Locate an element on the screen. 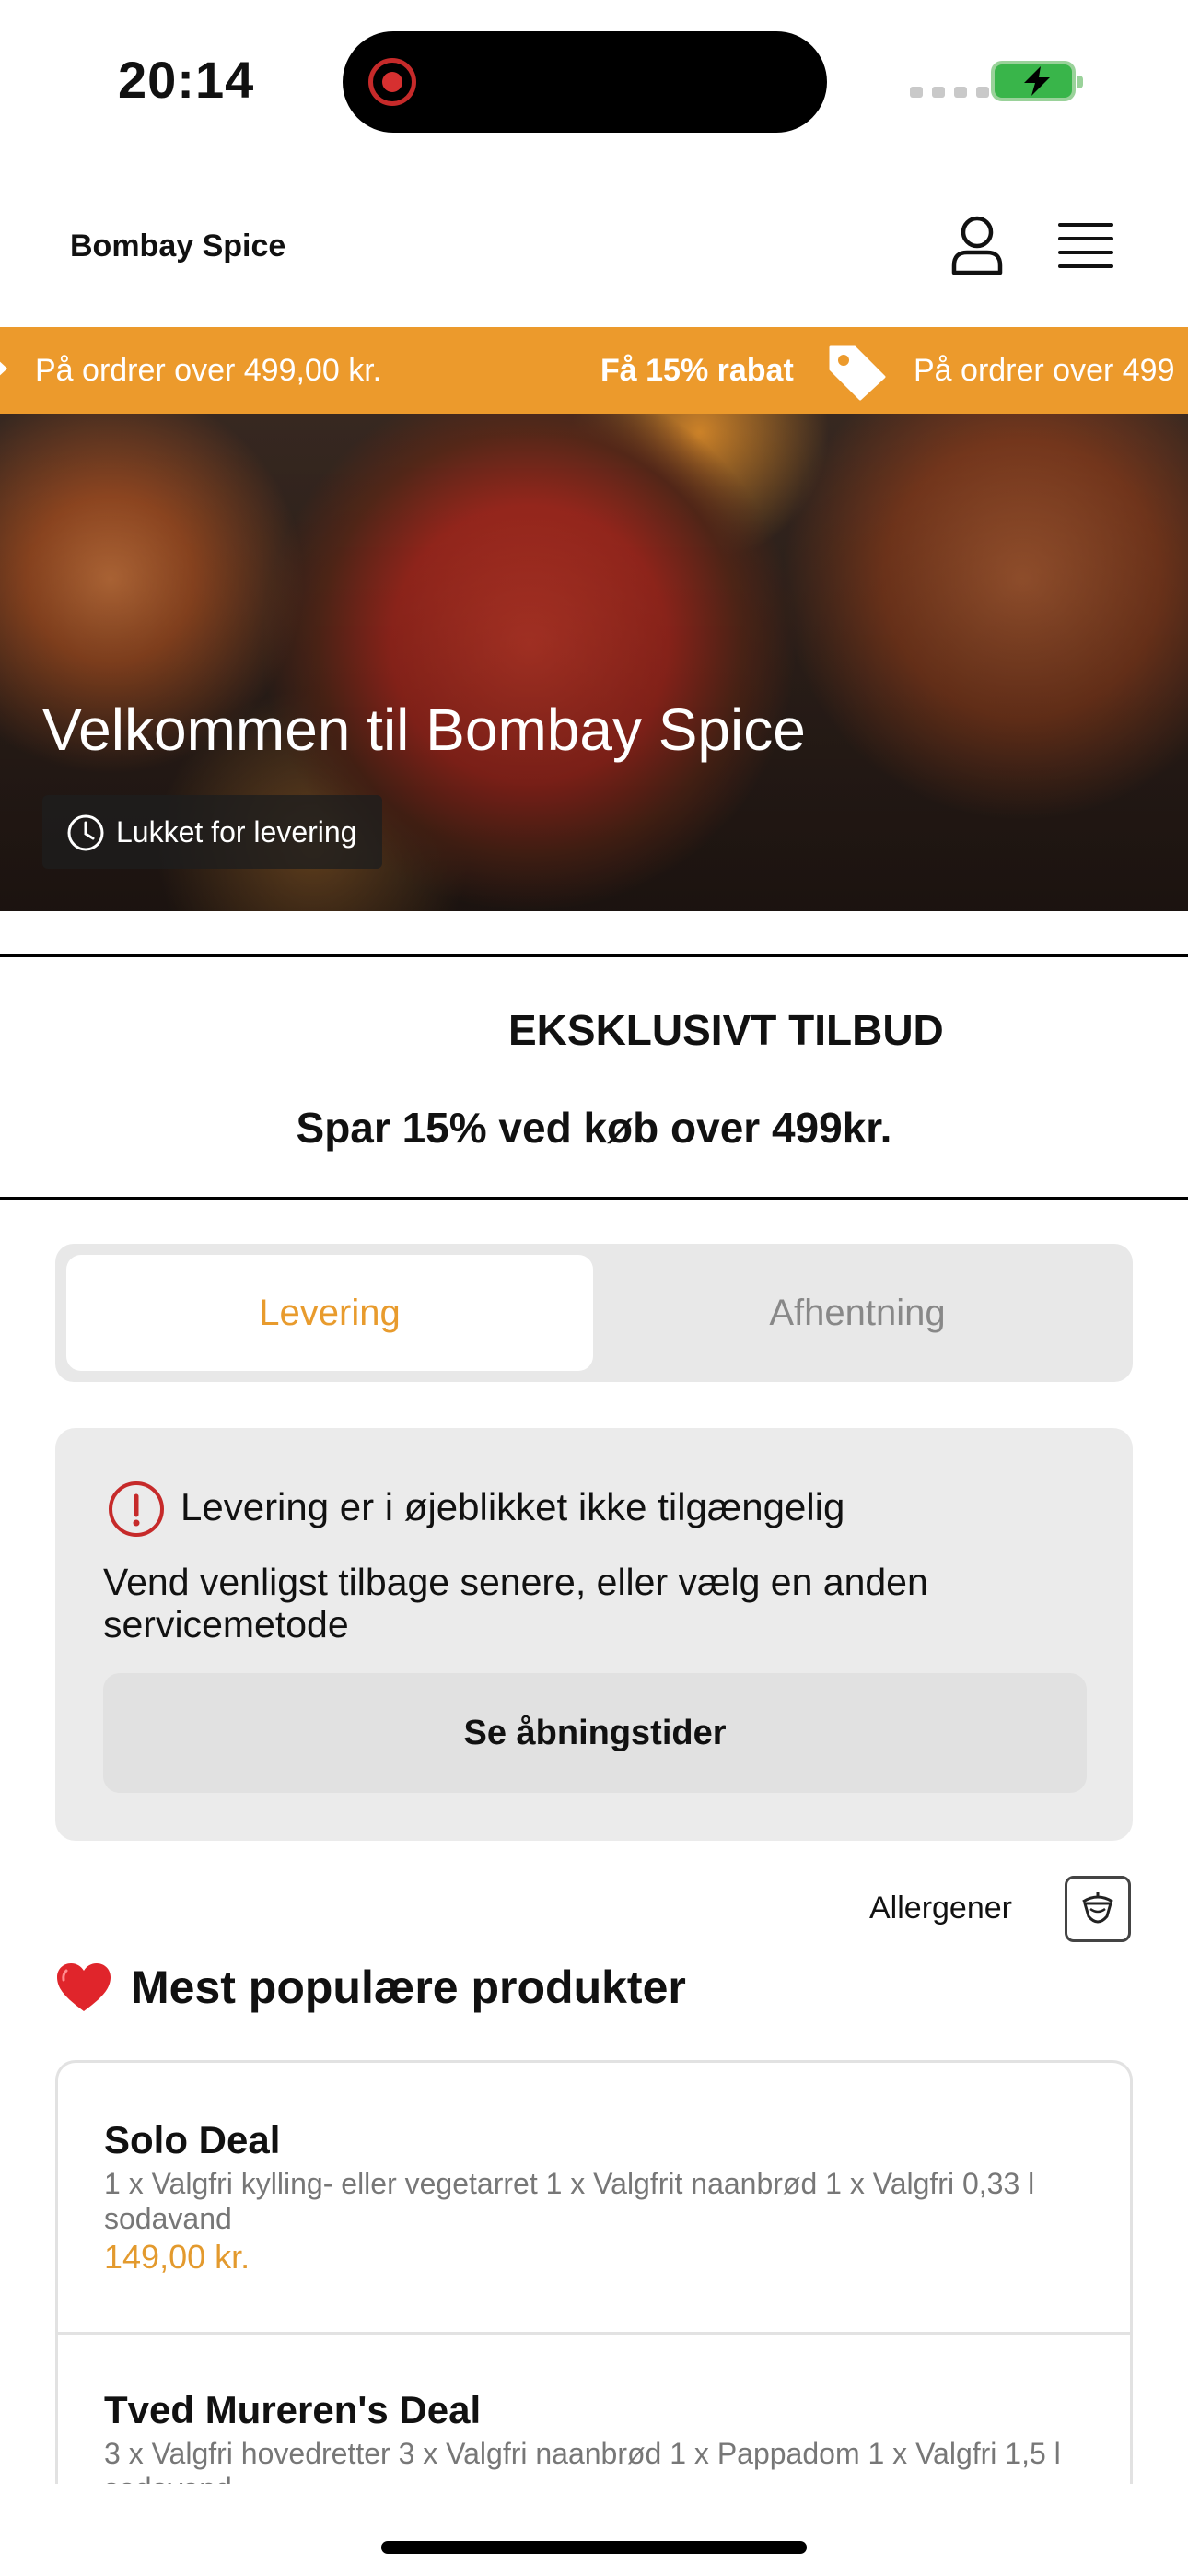  product-name: Tved Mureren's Deal is located at coordinates (293, 2409).